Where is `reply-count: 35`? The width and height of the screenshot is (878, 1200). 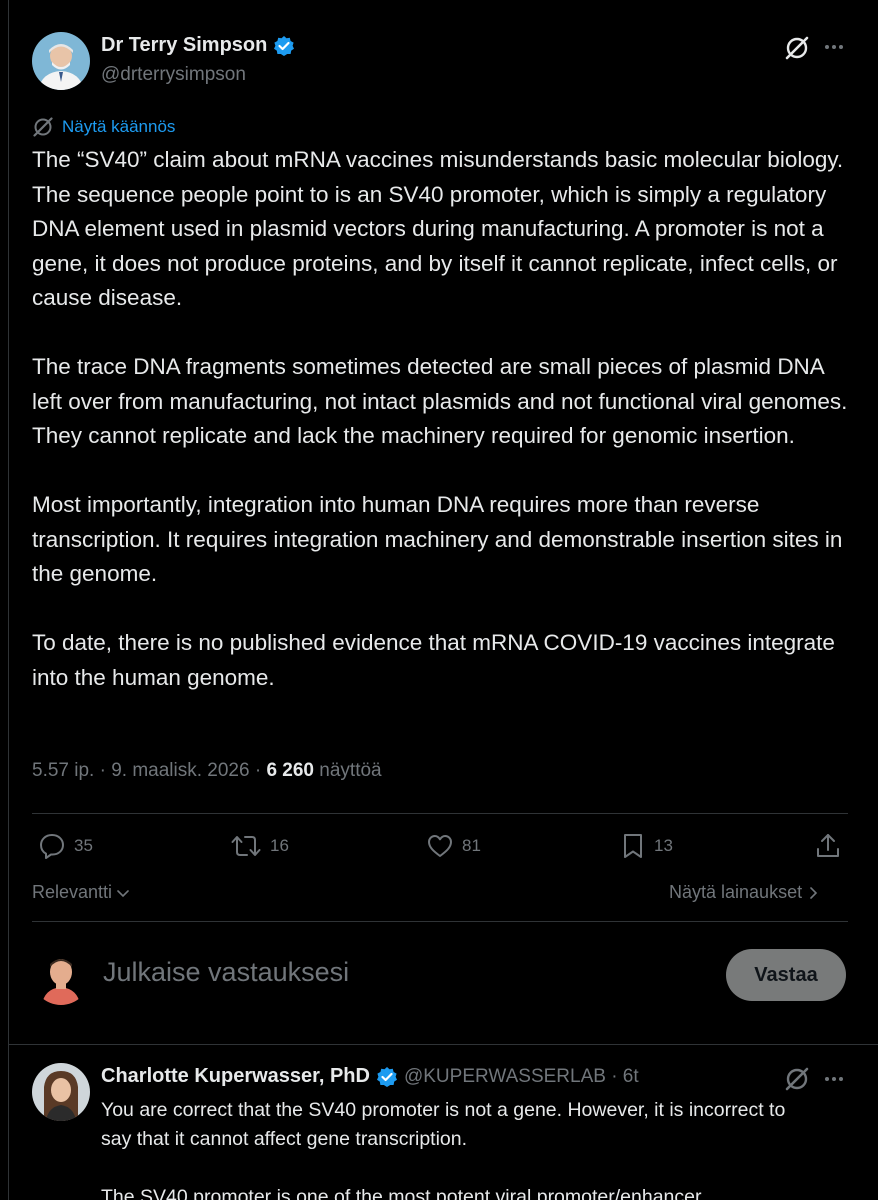
reply-count: 35 is located at coordinates (83, 845).